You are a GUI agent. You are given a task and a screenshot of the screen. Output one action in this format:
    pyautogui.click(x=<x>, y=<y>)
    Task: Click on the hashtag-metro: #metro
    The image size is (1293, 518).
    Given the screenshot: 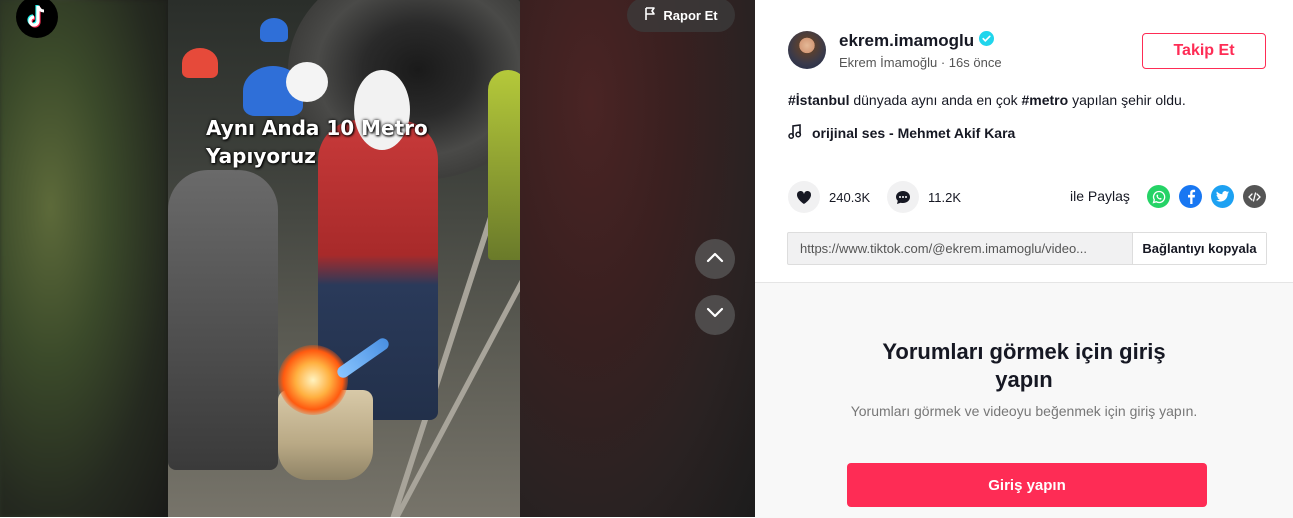 What is the action you would take?
    pyautogui.click(x=1045, y=100)
    